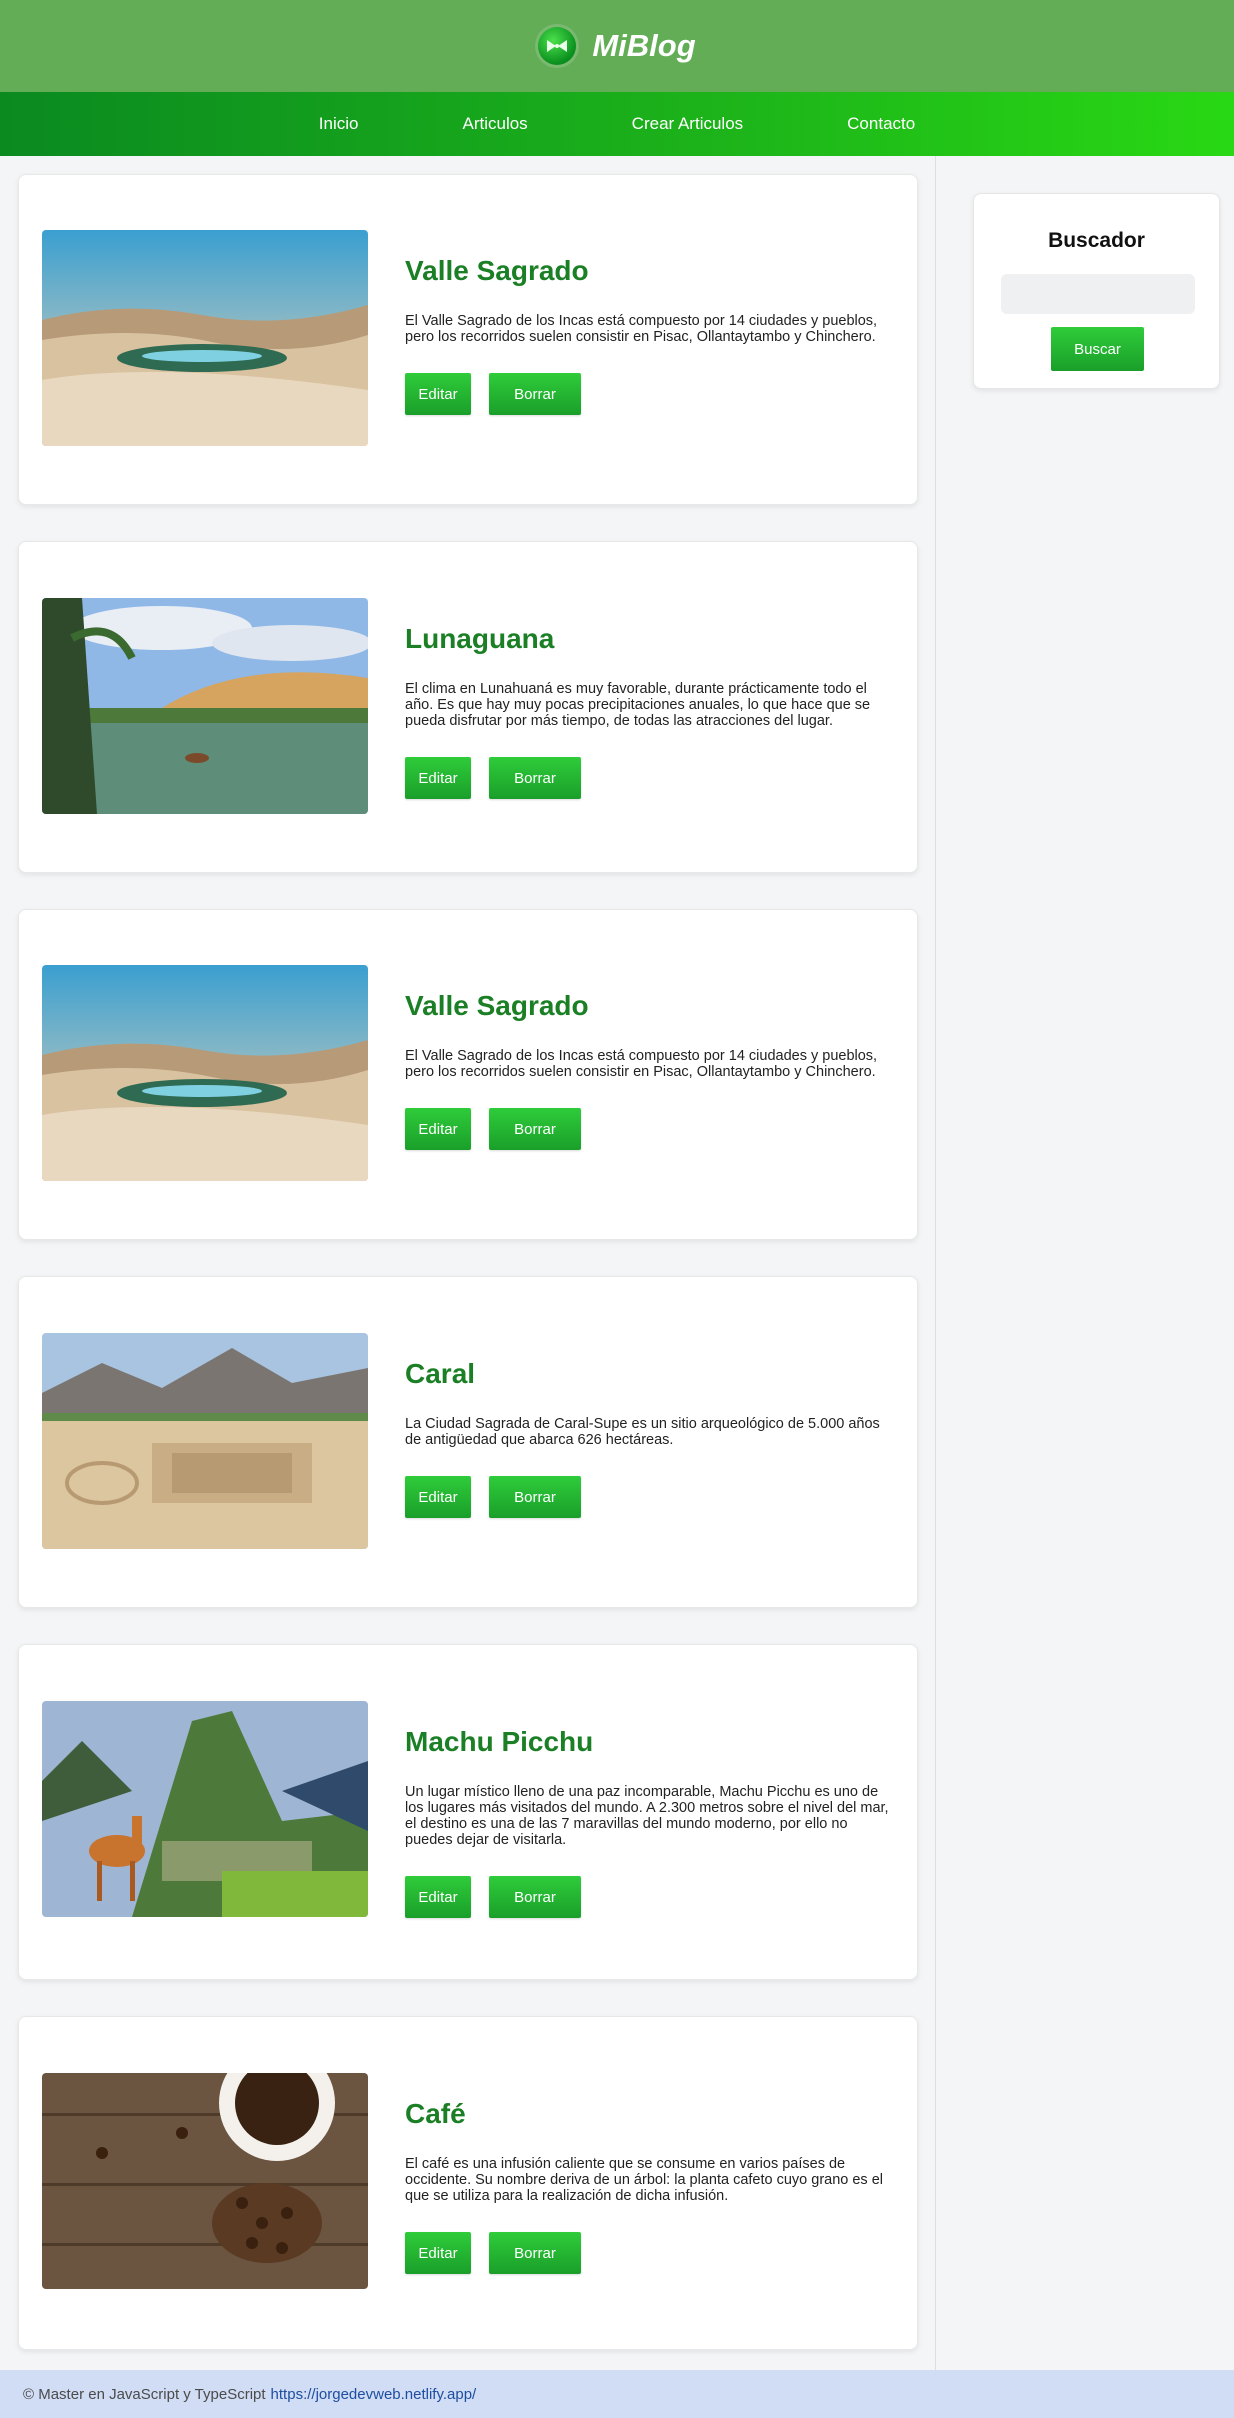 This screenshot has width=1234, height=2418. Describe the element at coordinates (881, 124) in the screenshot. I see `nav-item-contacto: Contacto` at that location.